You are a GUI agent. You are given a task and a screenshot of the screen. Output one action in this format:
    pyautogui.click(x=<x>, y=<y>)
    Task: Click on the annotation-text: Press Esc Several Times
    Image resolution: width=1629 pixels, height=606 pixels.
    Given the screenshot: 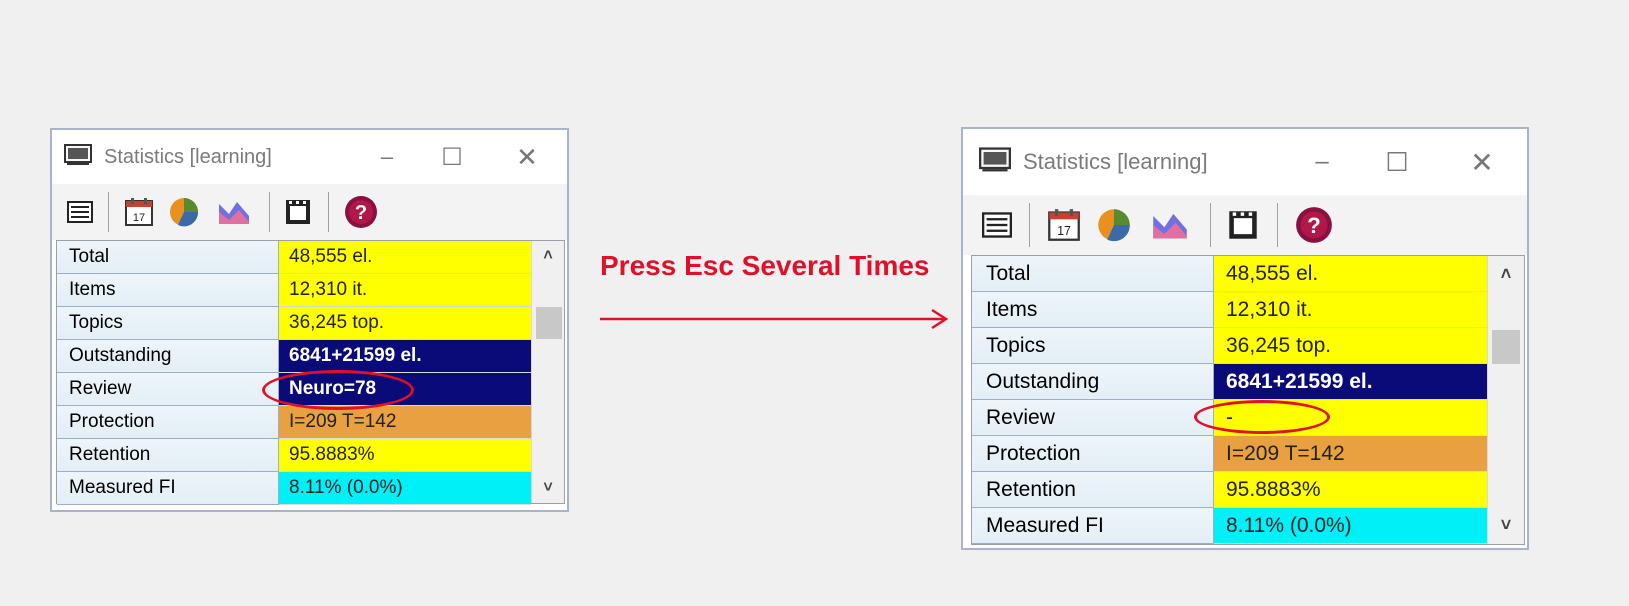 What is the action you would take?
    pyautogui.click(x=765, y=265)
    